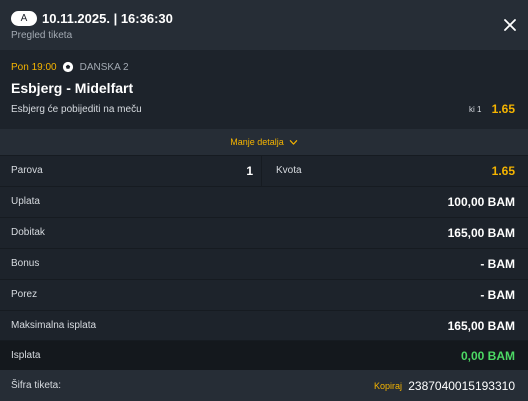 This screenshot has width=528, height=401. Describe the element at coordinates (510, 25) in the screenshot. I see `close-icon` at that location.